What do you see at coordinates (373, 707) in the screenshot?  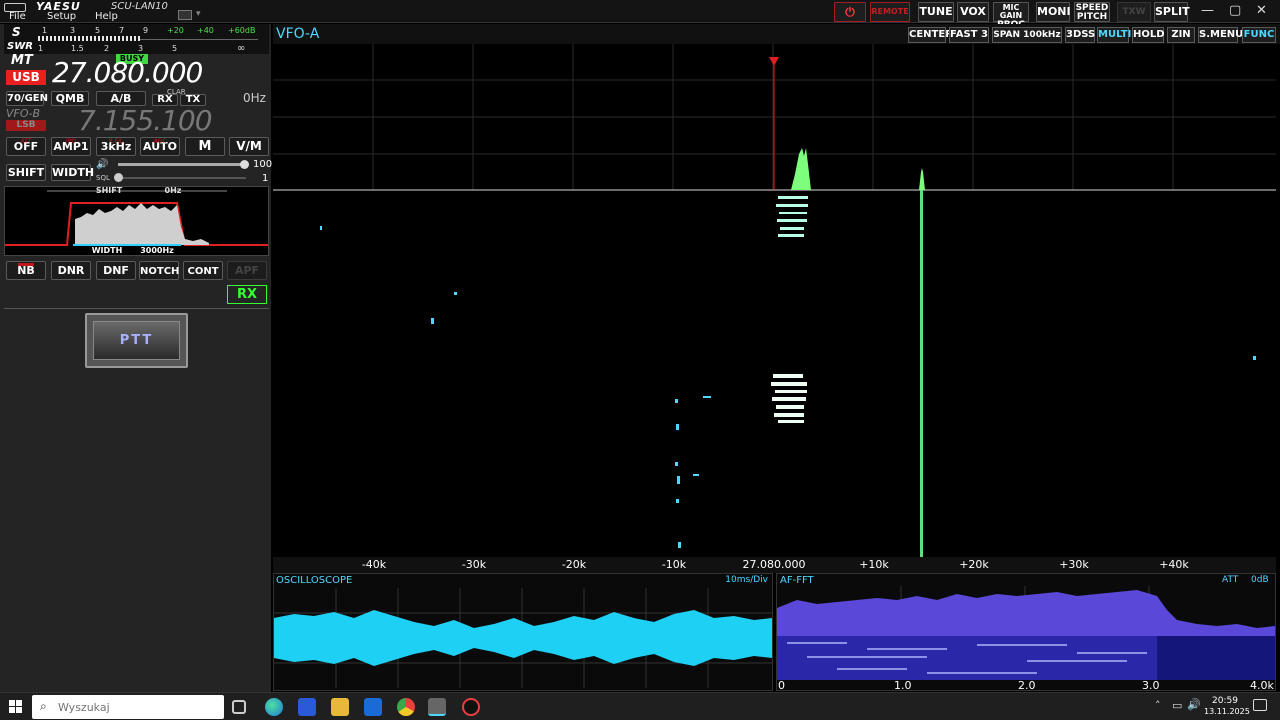 I see `outlook-icon` at bounding box center [373, 707].